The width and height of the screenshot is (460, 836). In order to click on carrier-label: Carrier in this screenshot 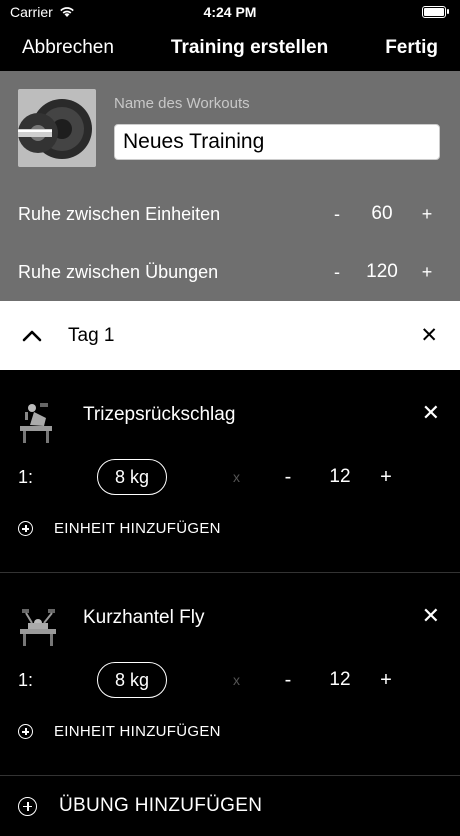, I will do `click(31, 12)`.